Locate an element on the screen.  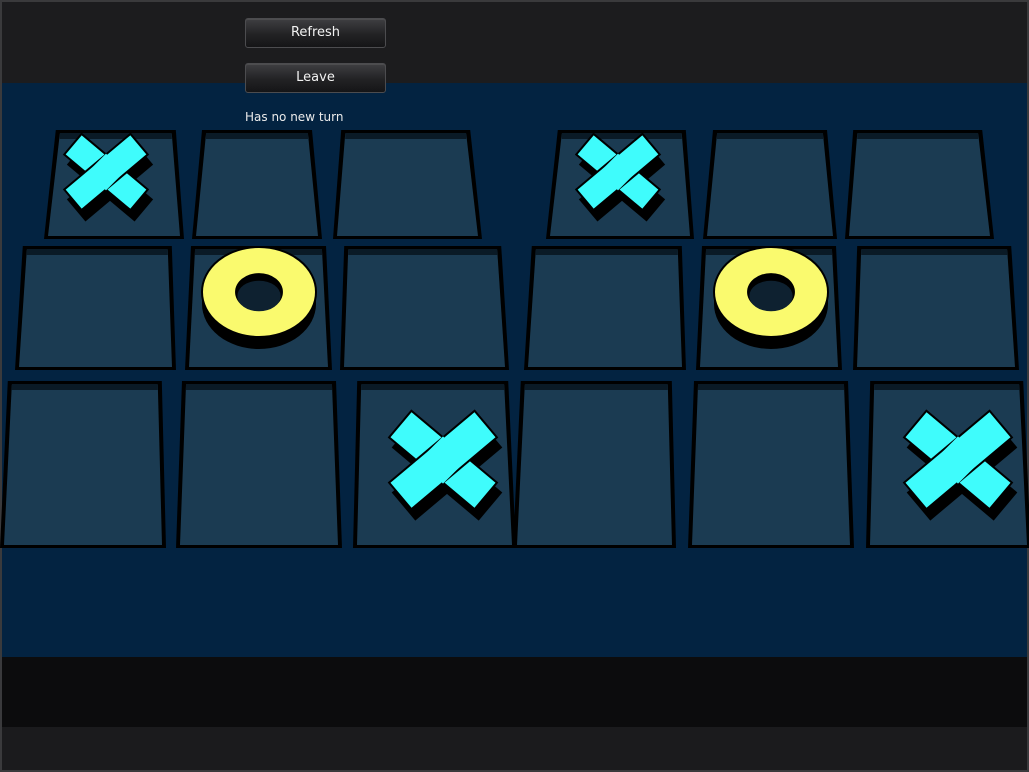
refresh-button: Refresh is located at coordinates (315, 33).